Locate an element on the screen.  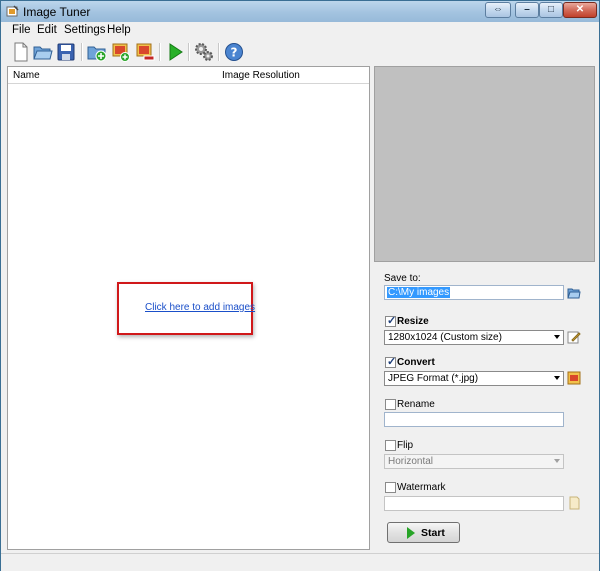
column-image-resolution: Image Resolution is located at coordinates (261, 75).